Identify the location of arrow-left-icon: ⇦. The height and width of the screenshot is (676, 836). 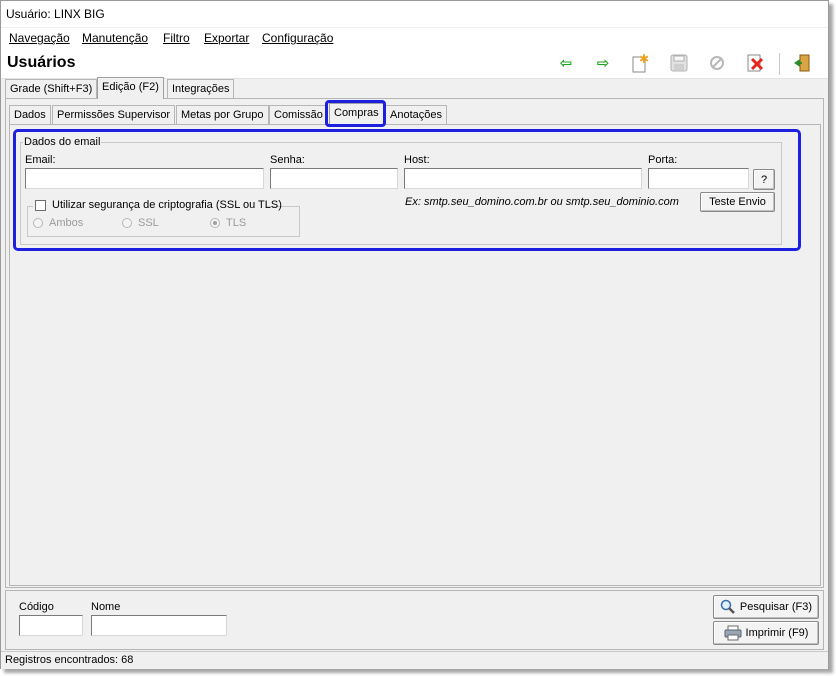
(566, 63).